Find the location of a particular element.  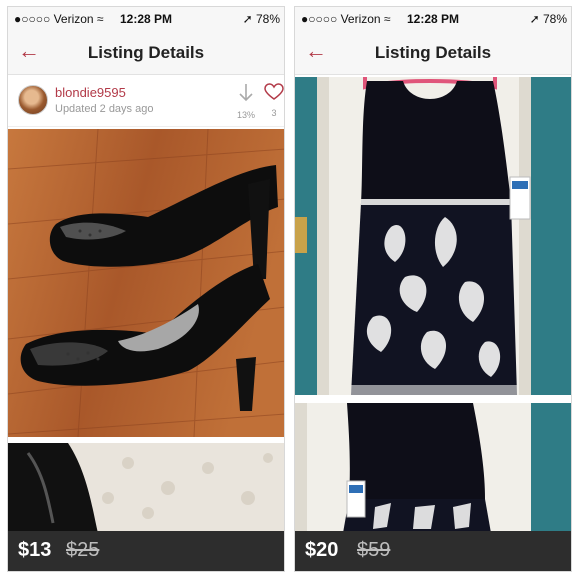

like-button: 3 is located at coordinates (272, 100).